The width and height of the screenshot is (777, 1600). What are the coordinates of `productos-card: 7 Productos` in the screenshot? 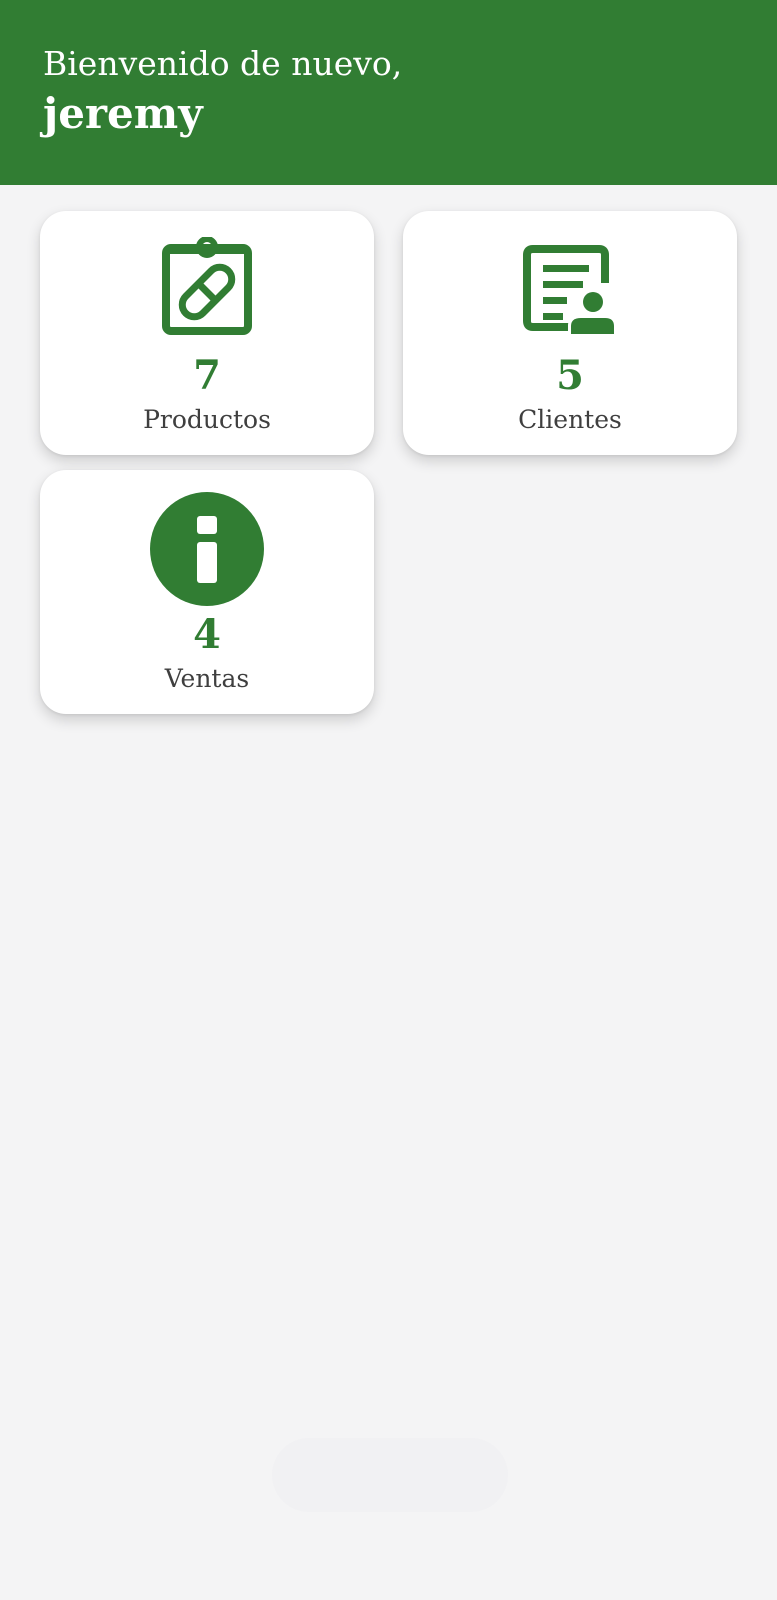 It's located at (207, 333).